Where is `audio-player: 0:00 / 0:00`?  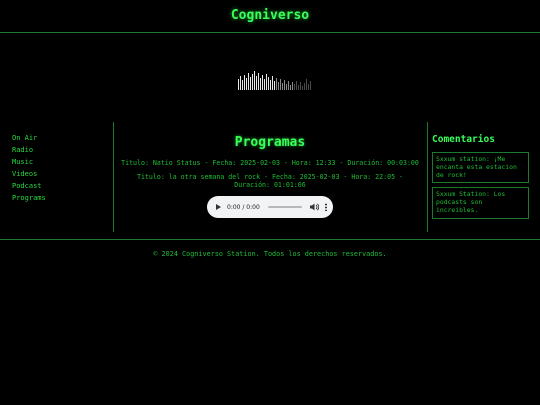
audio-player: 0:00 / 0:00 is located at coordinates (270, 207).